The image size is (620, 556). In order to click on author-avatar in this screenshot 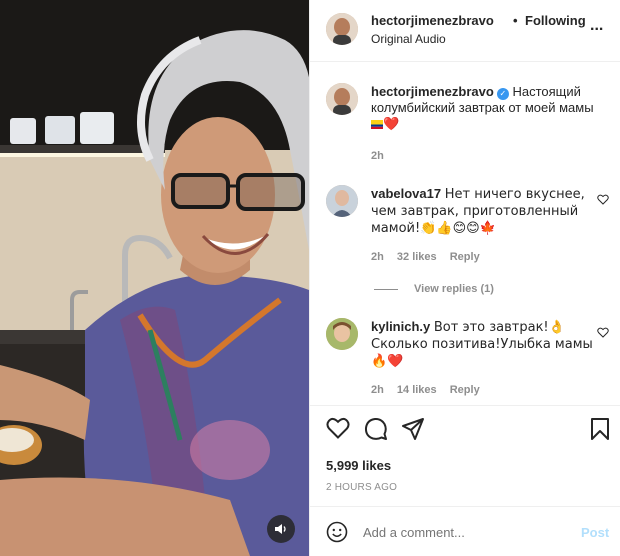, I will do `click(342, 29)`.